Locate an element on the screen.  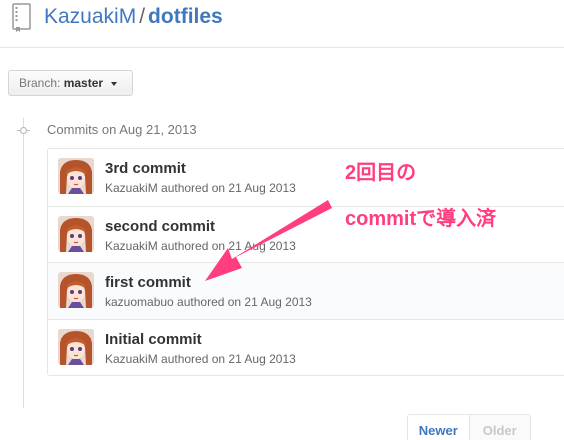
branch-value: master is located at coordinates (83, 83).